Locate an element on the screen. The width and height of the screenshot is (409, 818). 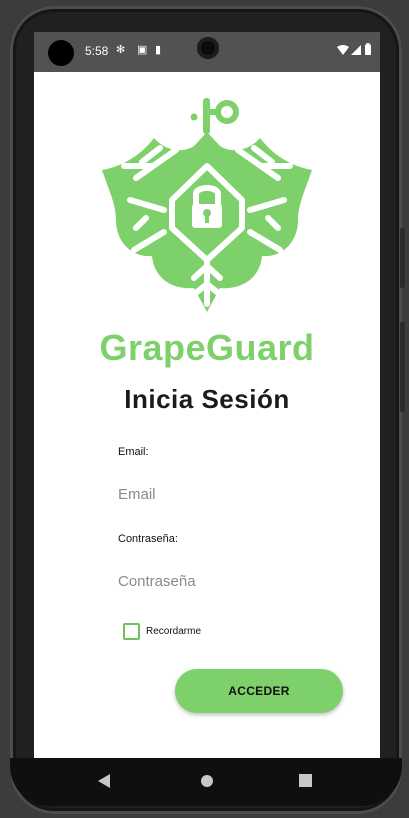
recents-square-icon is located at coordinates (305, 780).